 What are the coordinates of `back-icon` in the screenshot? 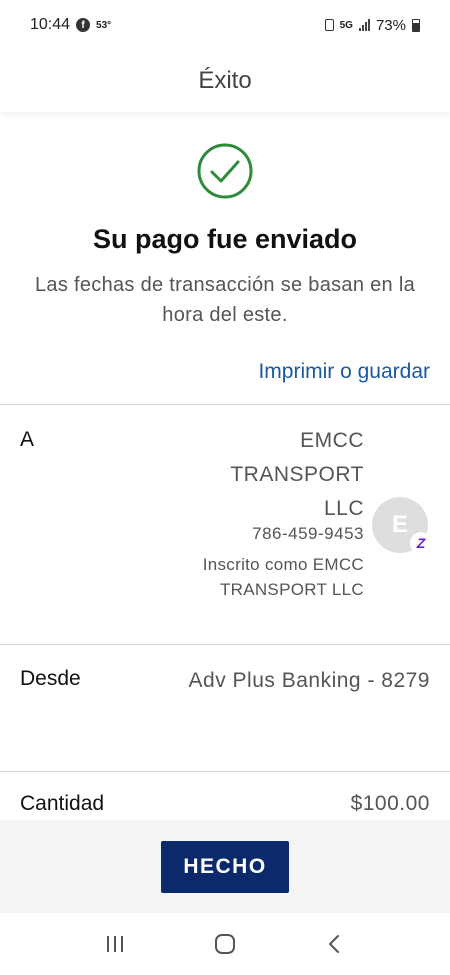 It's located at (335, 944).